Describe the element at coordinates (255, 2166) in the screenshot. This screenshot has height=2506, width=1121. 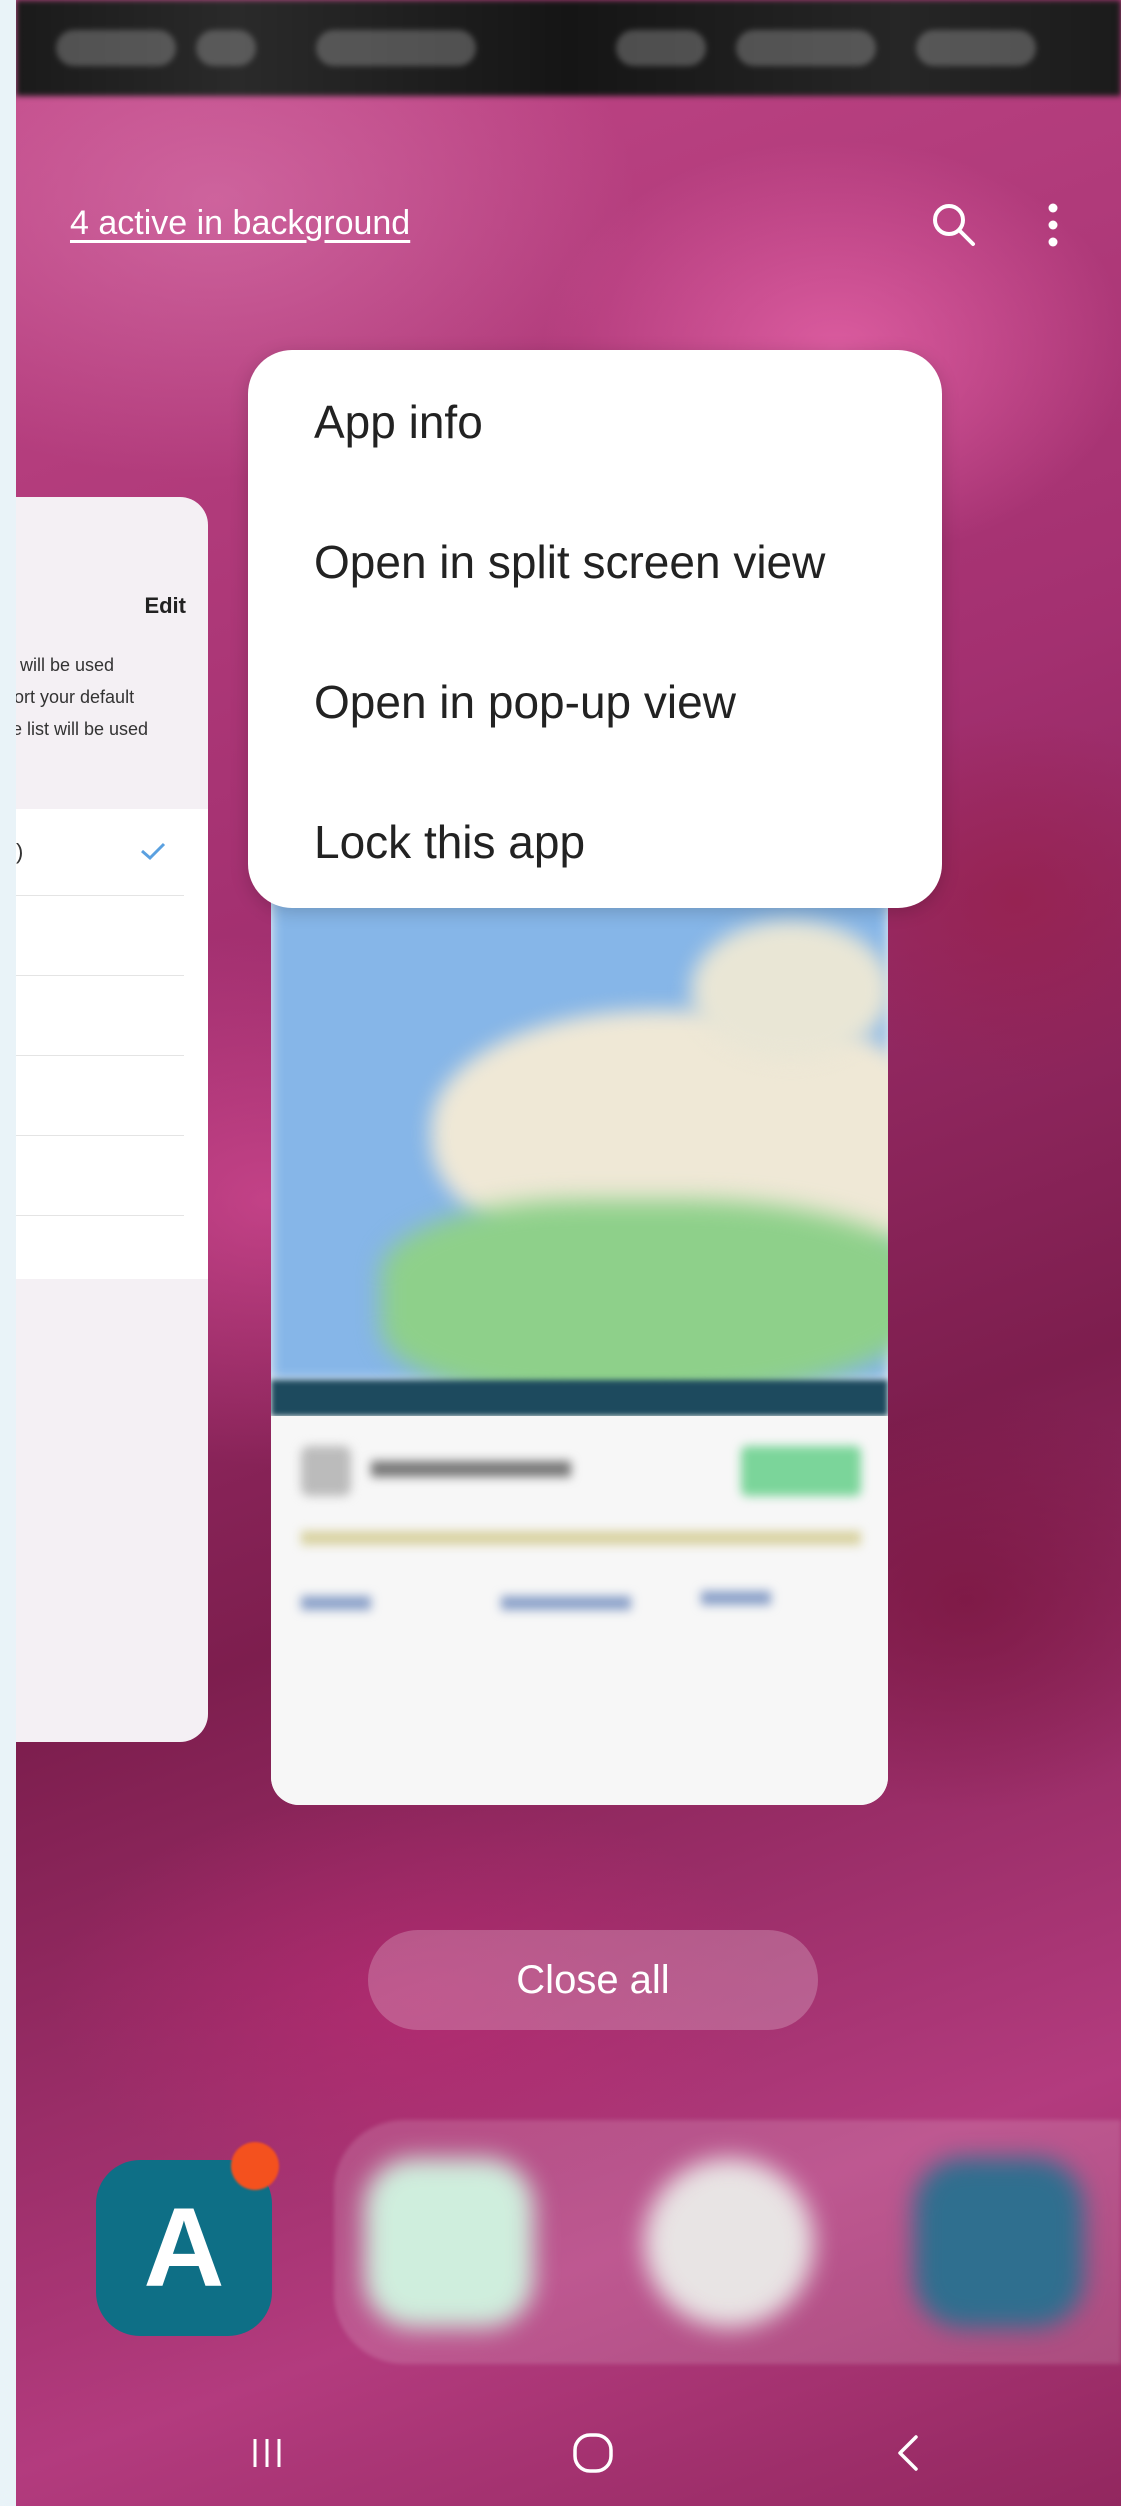
I see `notification-badge` at that location.